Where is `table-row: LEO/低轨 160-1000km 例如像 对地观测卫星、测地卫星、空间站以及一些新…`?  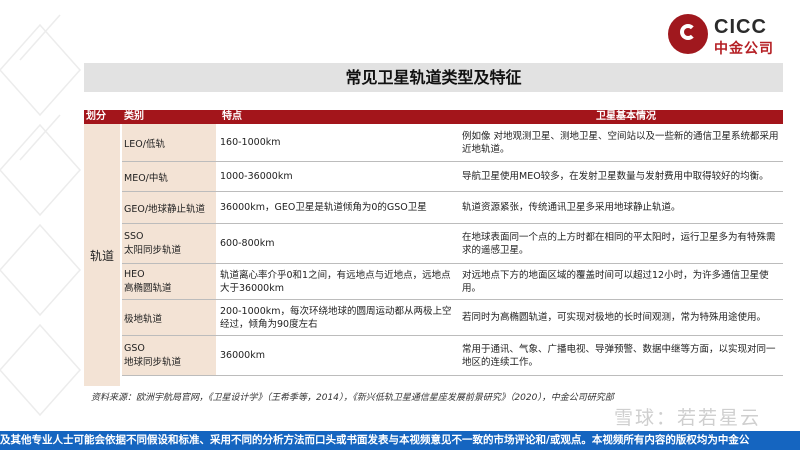 table-row: LEO/低轨 160-1000km 例如像 对地观测卫星、测地卫星、空间站以及一些新… is located at coordinates (452, 143).